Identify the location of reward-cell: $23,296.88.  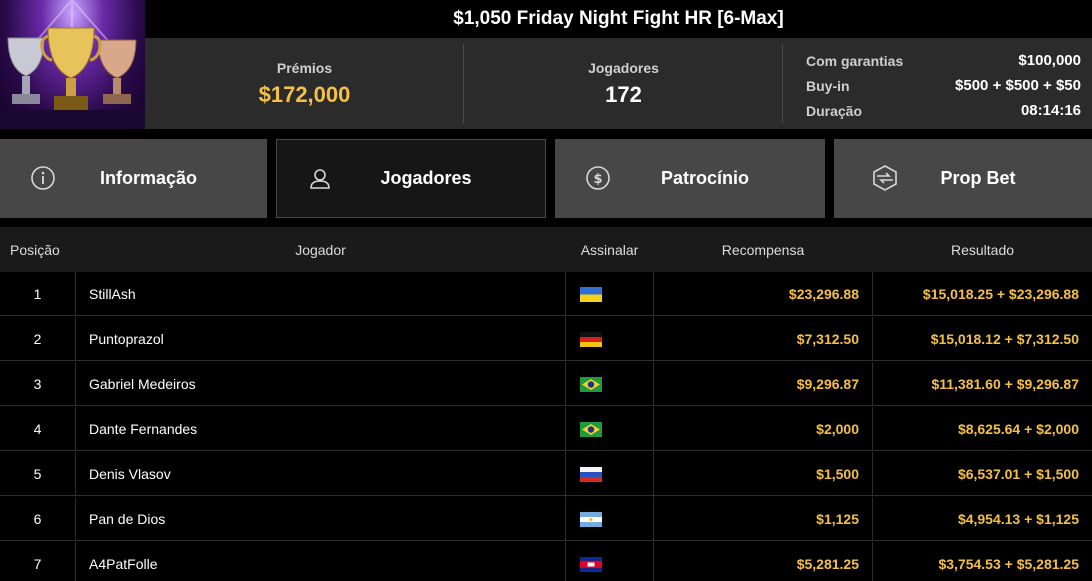
(823, 294).